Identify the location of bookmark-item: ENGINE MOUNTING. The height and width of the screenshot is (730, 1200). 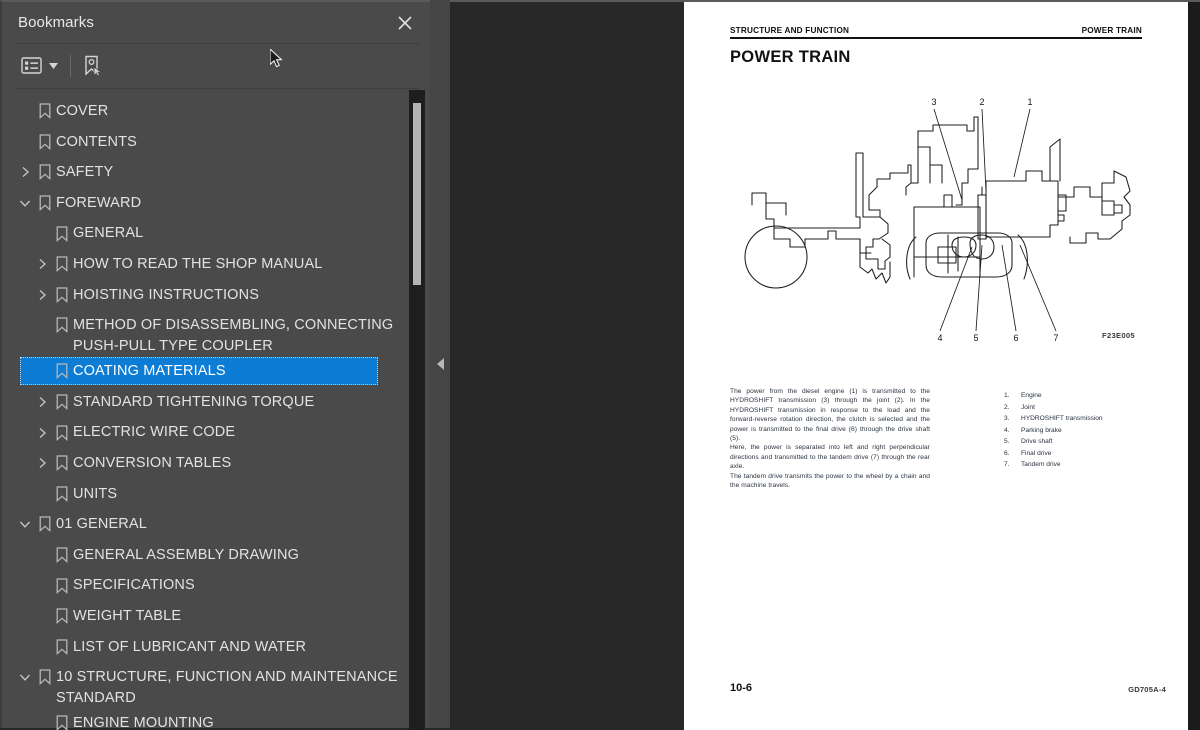
(206, 719).